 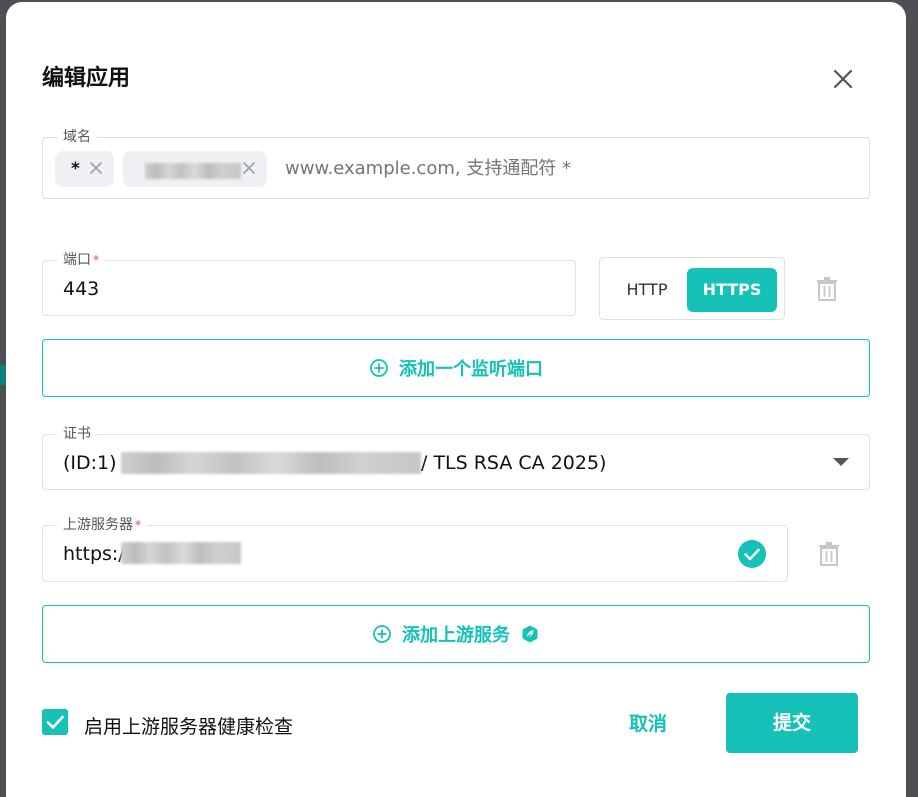 I want to click on dialog-title: 编辑应用, so click(x=86, y=78).